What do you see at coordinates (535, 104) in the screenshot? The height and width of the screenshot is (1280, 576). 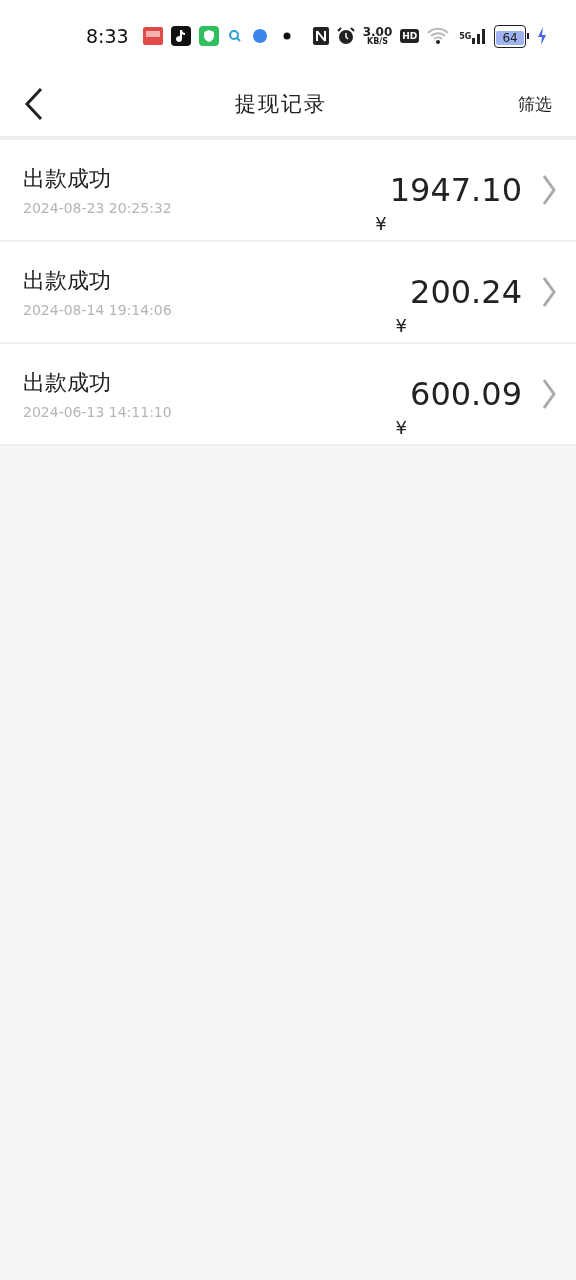 I see `filter-button: 筛选` at bounding box center [535, 104].